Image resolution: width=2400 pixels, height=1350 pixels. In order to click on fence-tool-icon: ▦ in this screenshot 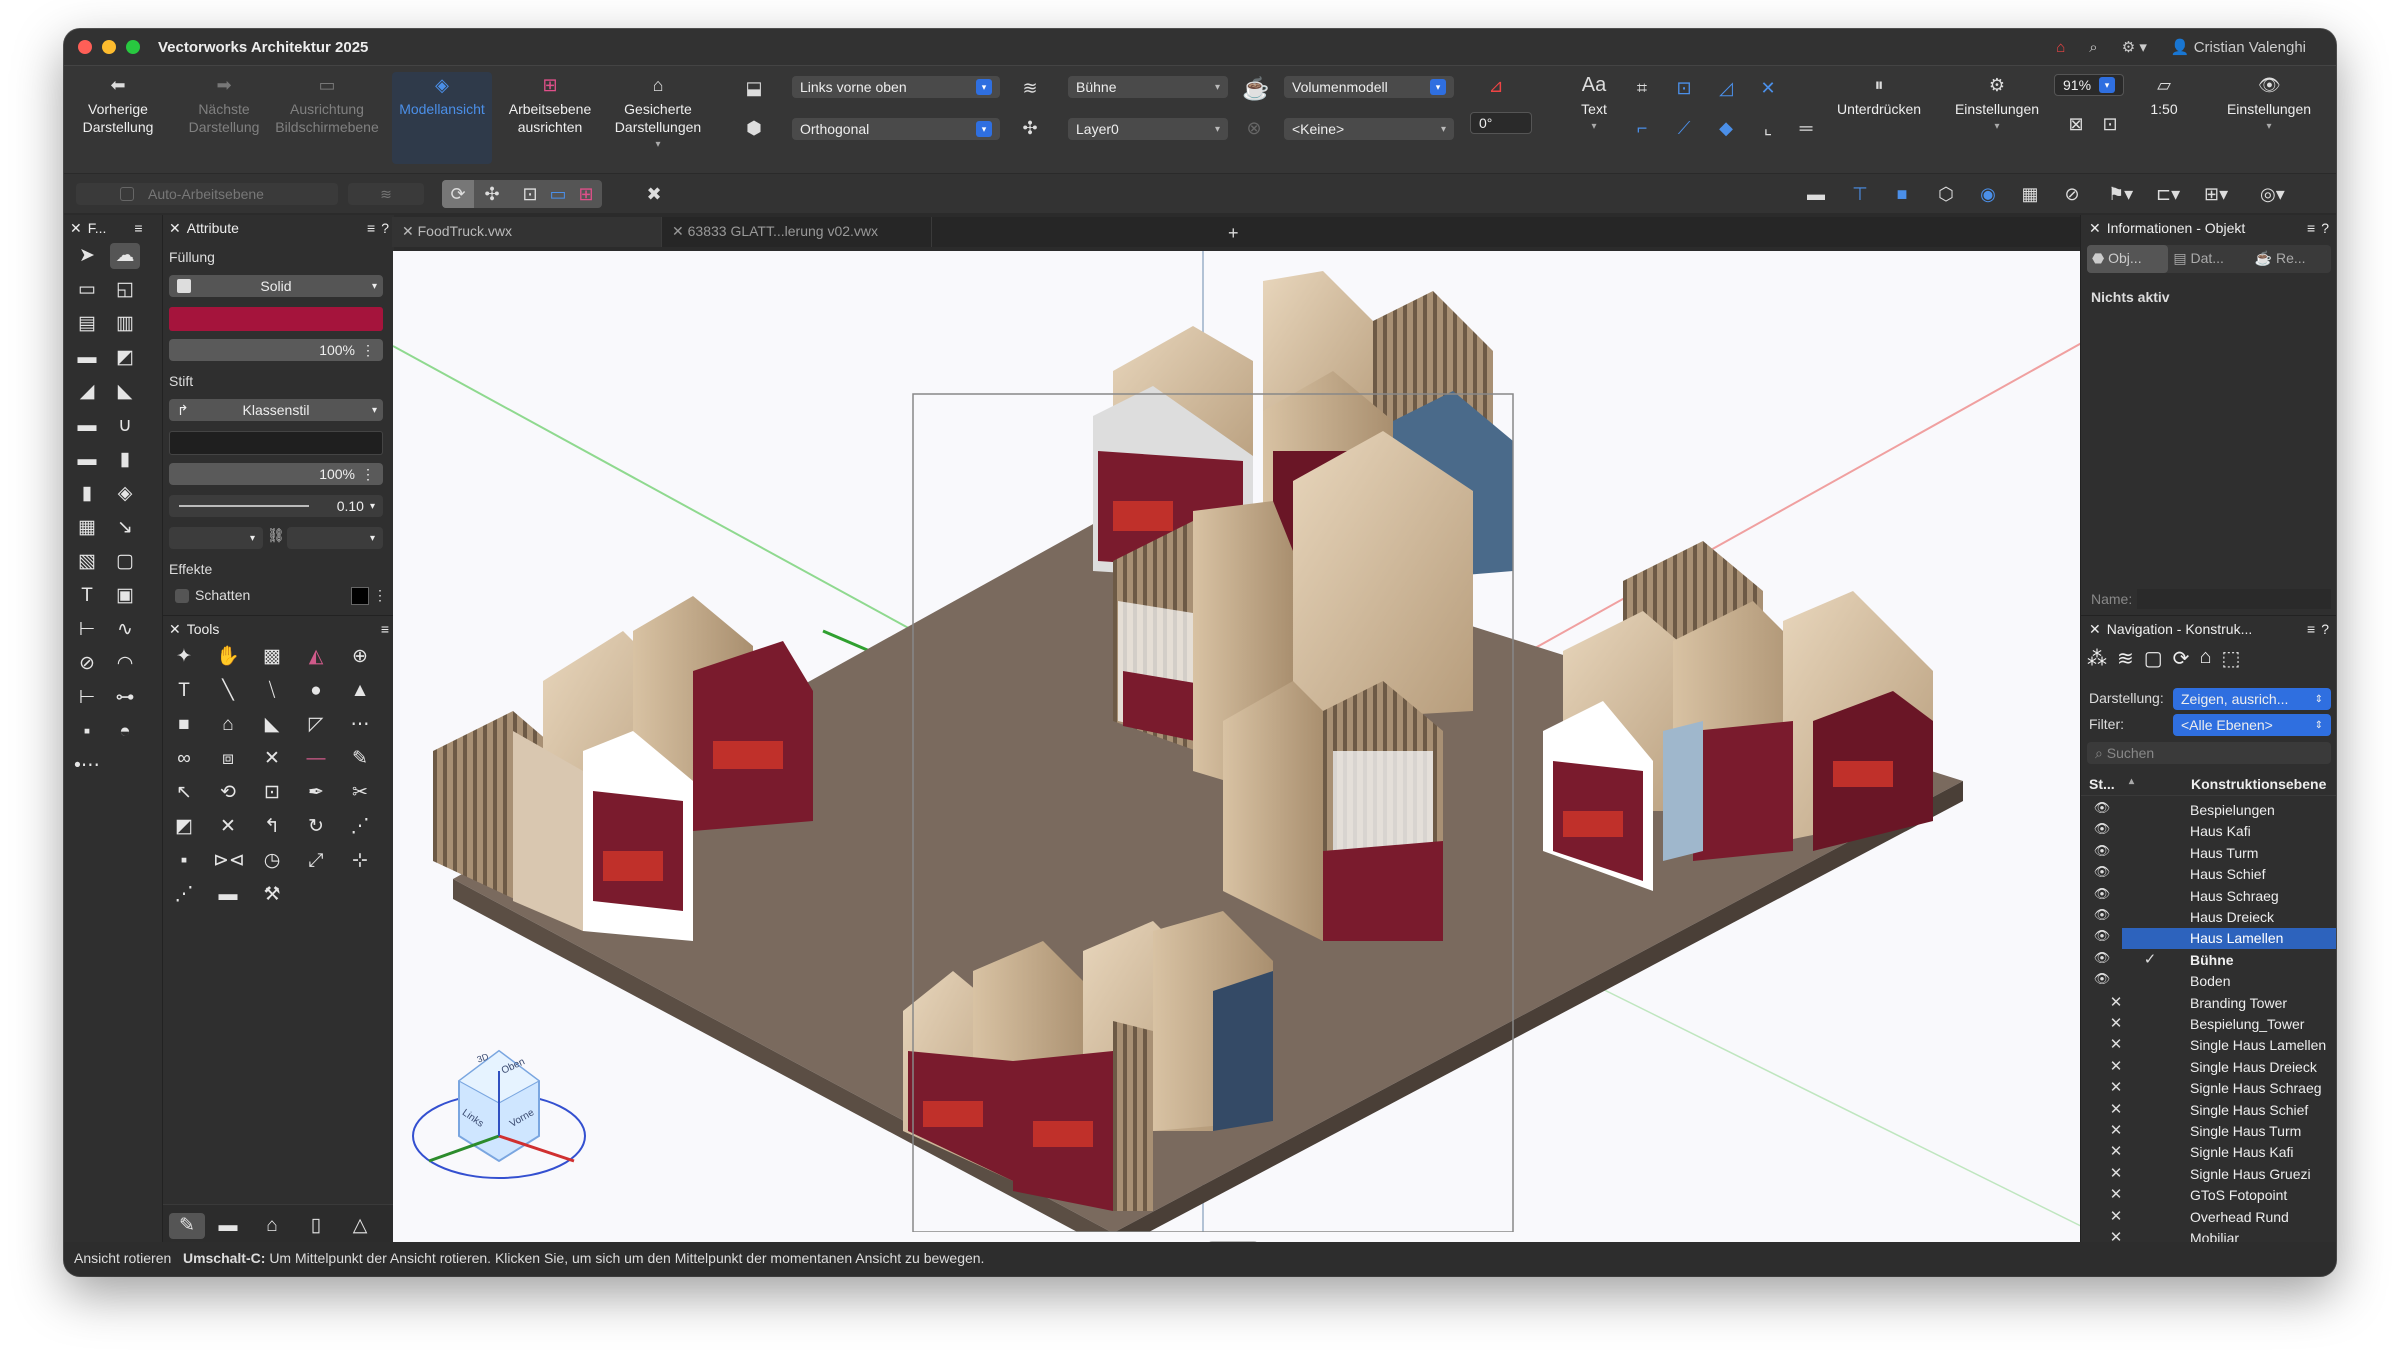, I will do `click(87, 528)`.